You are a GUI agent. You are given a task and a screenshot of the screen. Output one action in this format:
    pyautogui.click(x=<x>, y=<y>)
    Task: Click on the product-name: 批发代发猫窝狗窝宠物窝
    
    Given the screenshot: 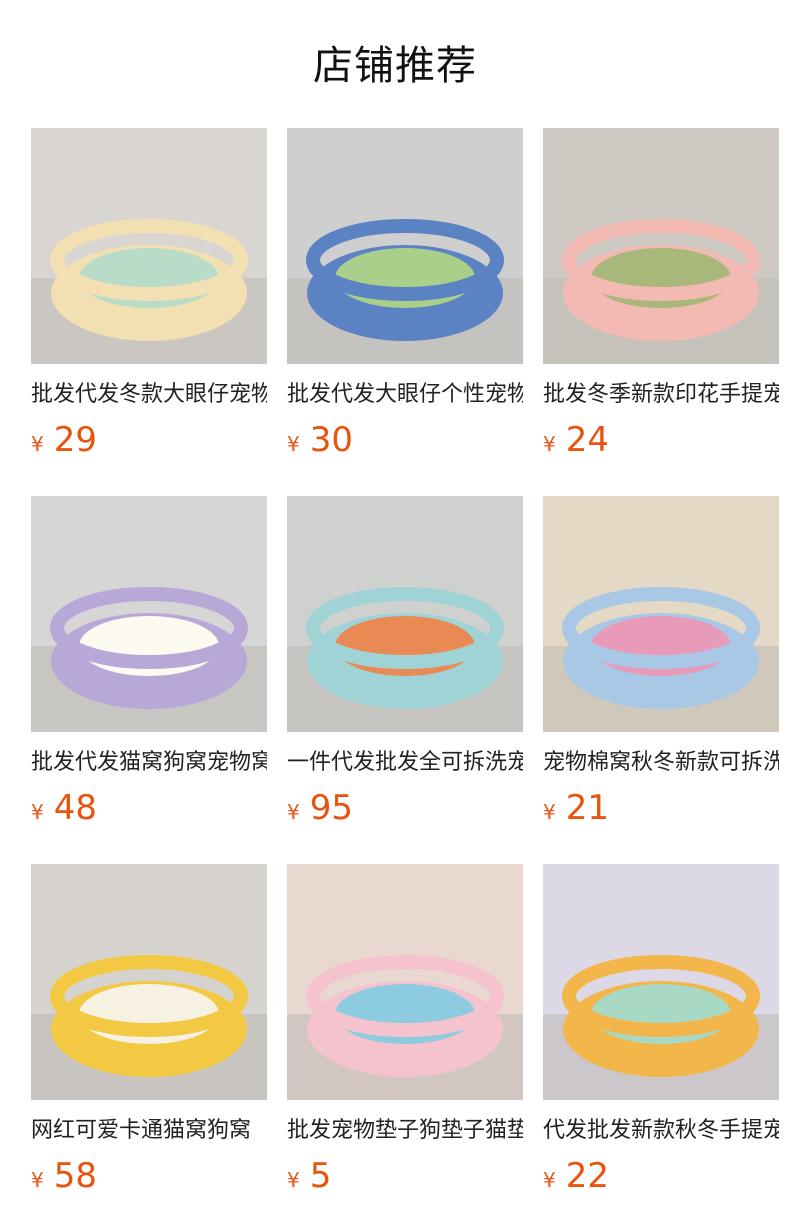 What is the action you would take?
    pyautogui.click(x=149, y=763)
    